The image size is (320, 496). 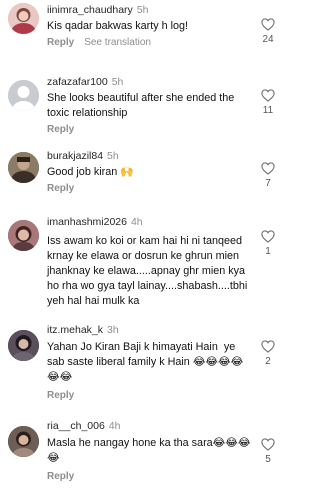 What do you see at coordinates (268, 459) in the screenshot?
I see `like-count: 5` at bounding box center [268, 459].